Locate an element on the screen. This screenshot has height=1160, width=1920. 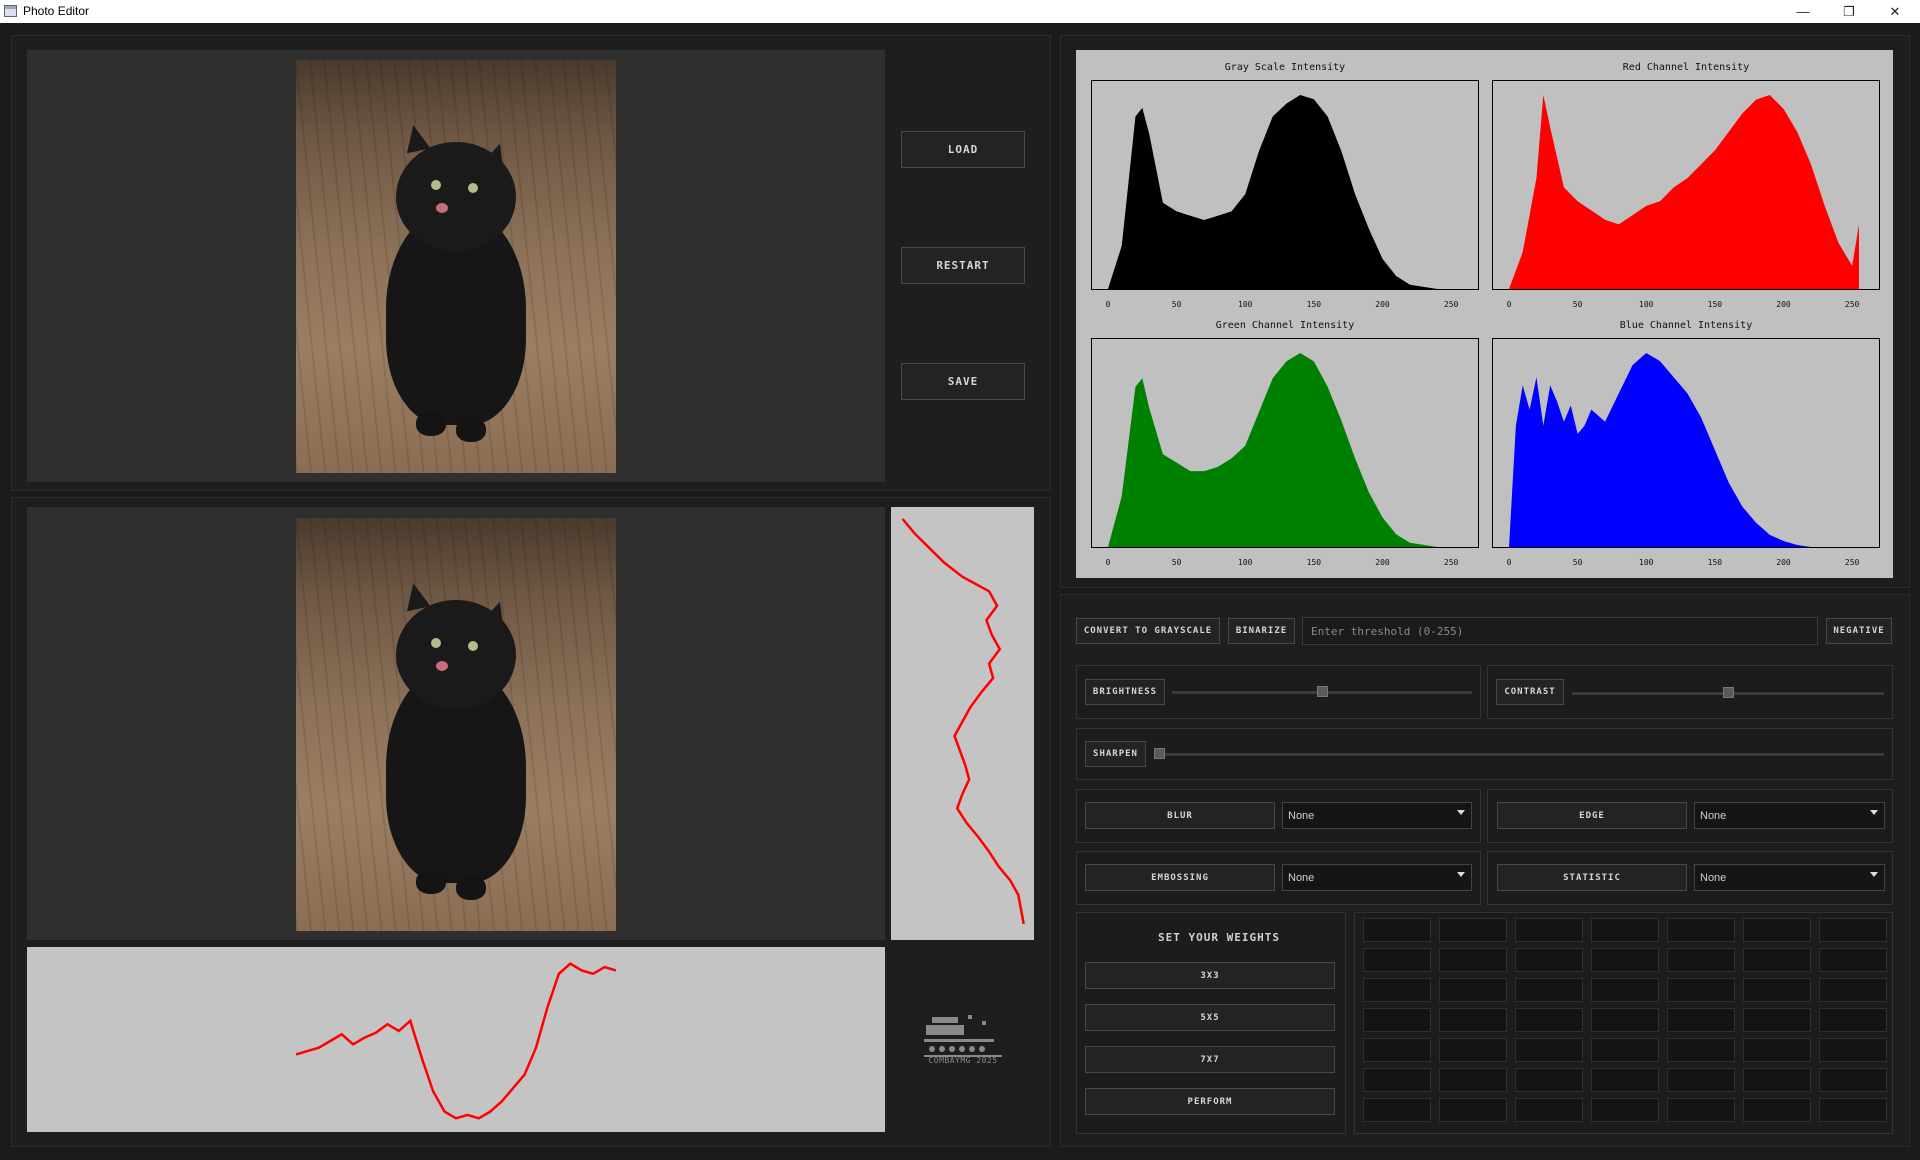
vertical-profile-plot is located at coordinates (963, 721).